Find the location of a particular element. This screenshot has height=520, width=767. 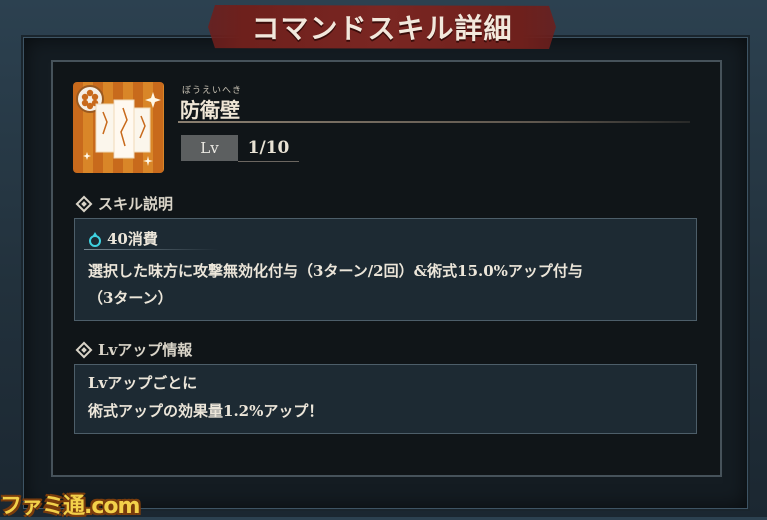

description-heading: スキル説明 is located at coordinates (124, 203).